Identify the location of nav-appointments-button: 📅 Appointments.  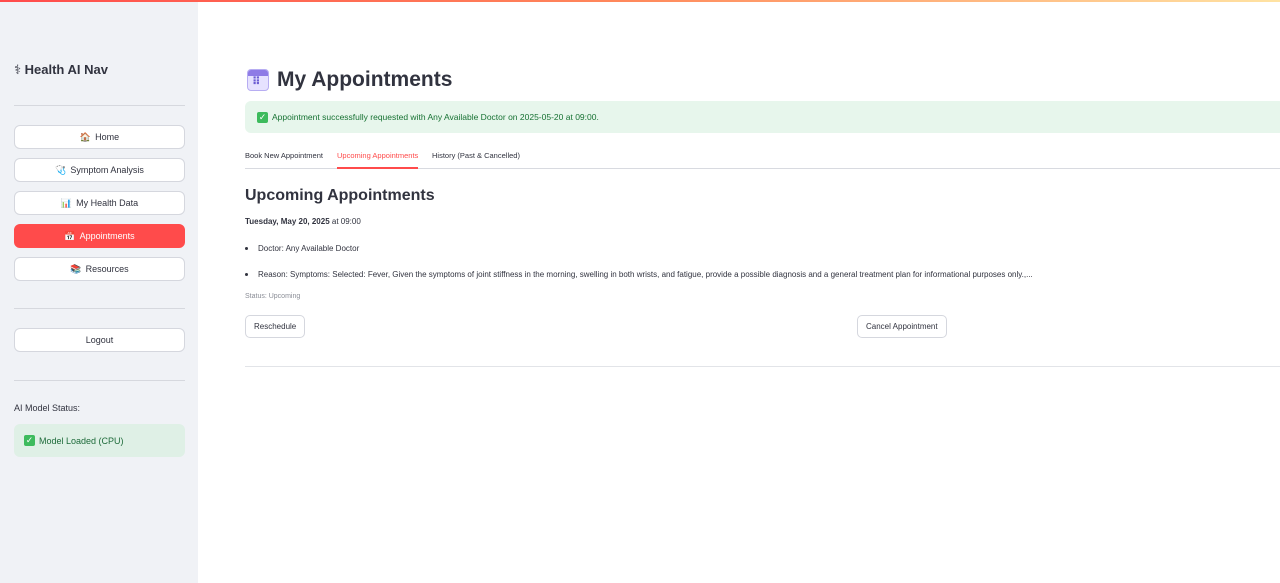
(99, 236).